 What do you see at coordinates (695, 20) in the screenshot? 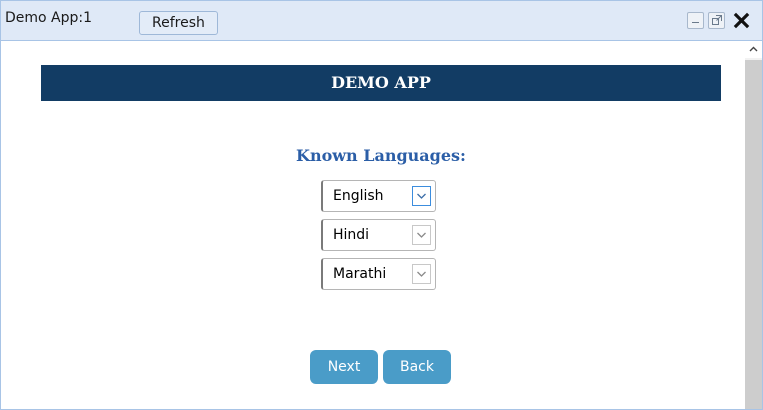
I see `minimize-icon` at bounding box center [695, 20].